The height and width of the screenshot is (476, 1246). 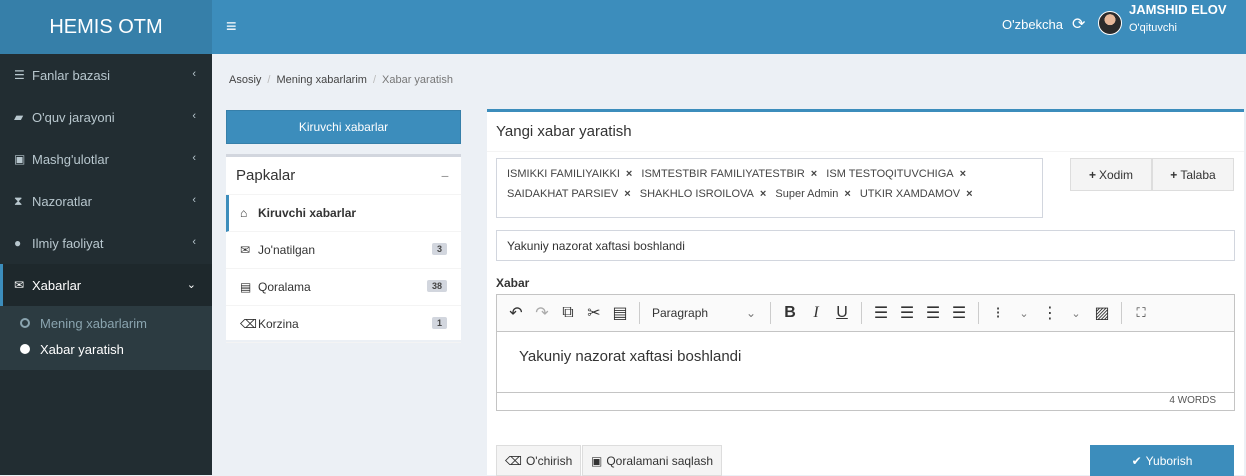 I want to click on redo-icon: ↷, so click(x=542, y=313).